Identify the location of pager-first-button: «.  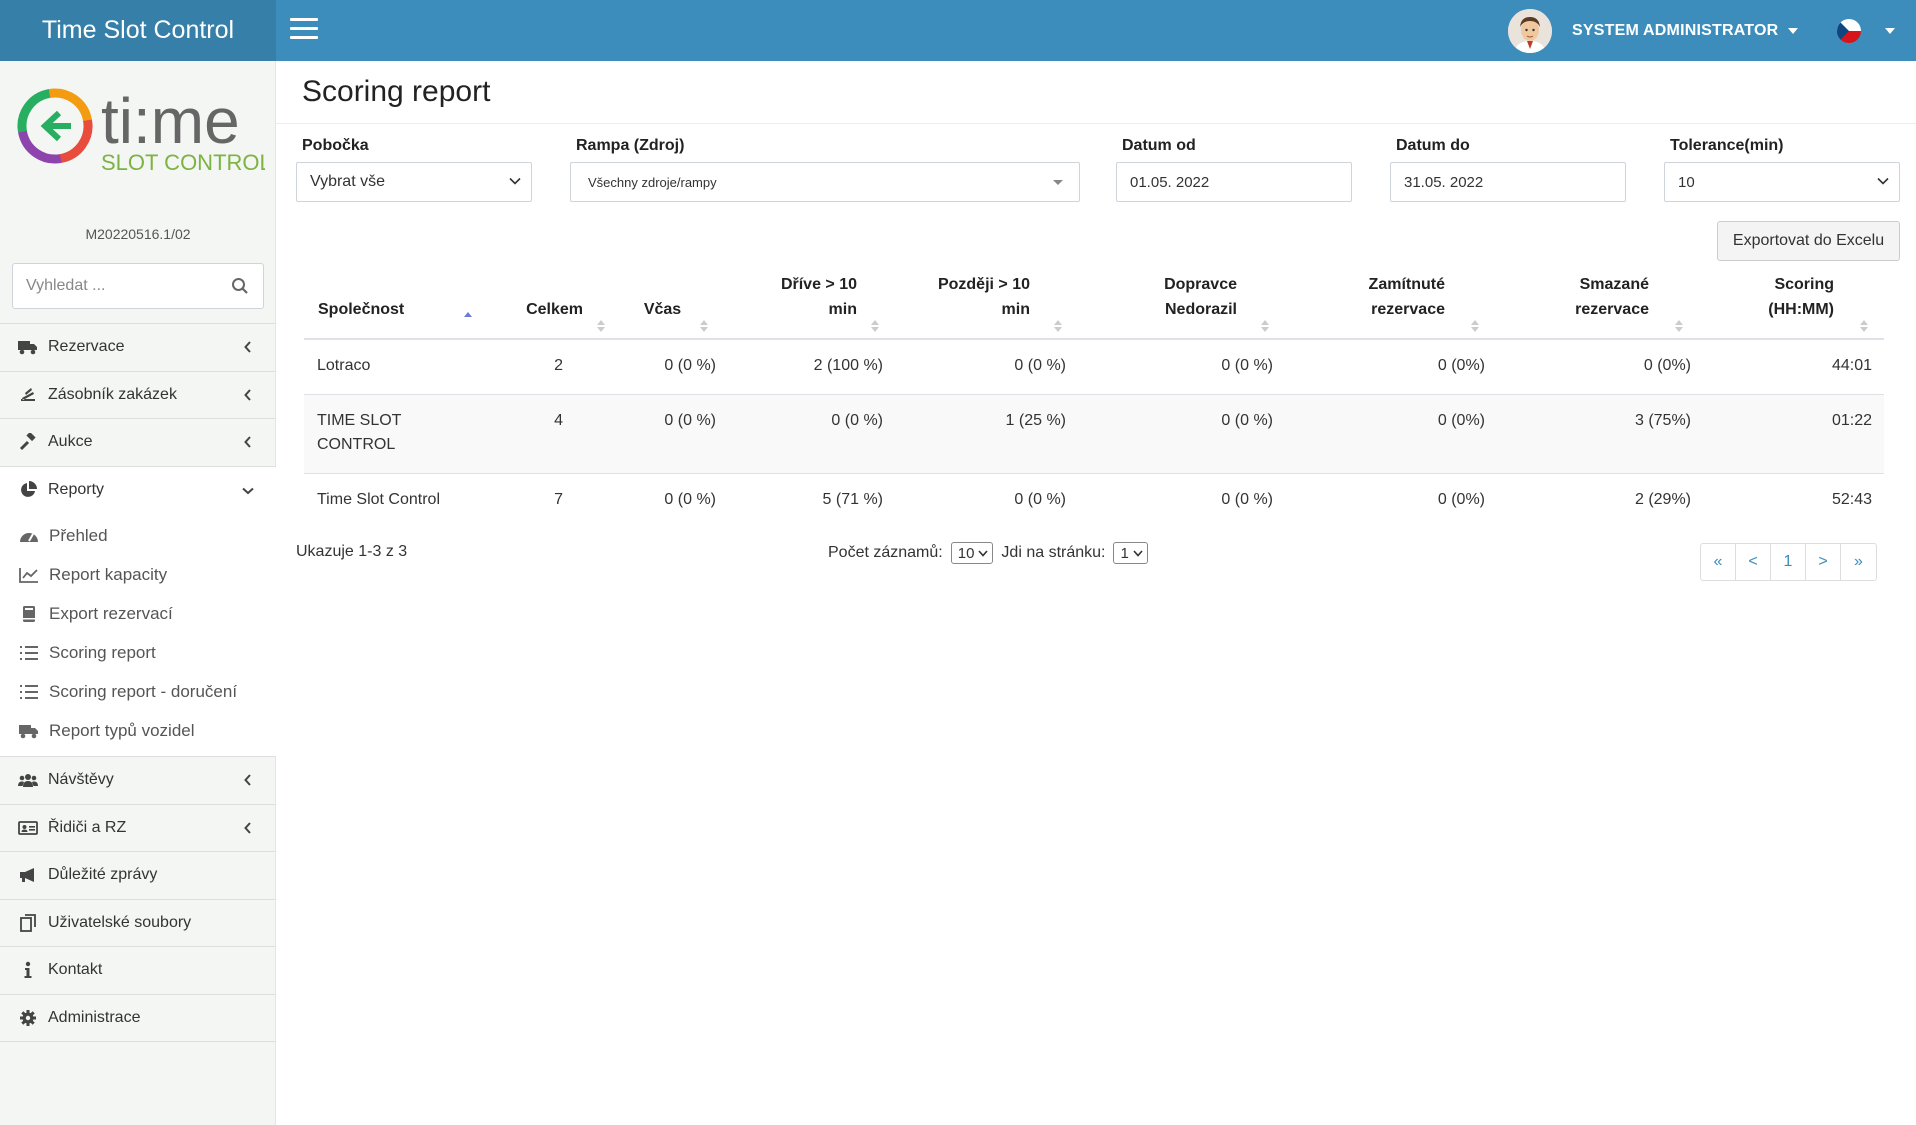
(1718, 562).